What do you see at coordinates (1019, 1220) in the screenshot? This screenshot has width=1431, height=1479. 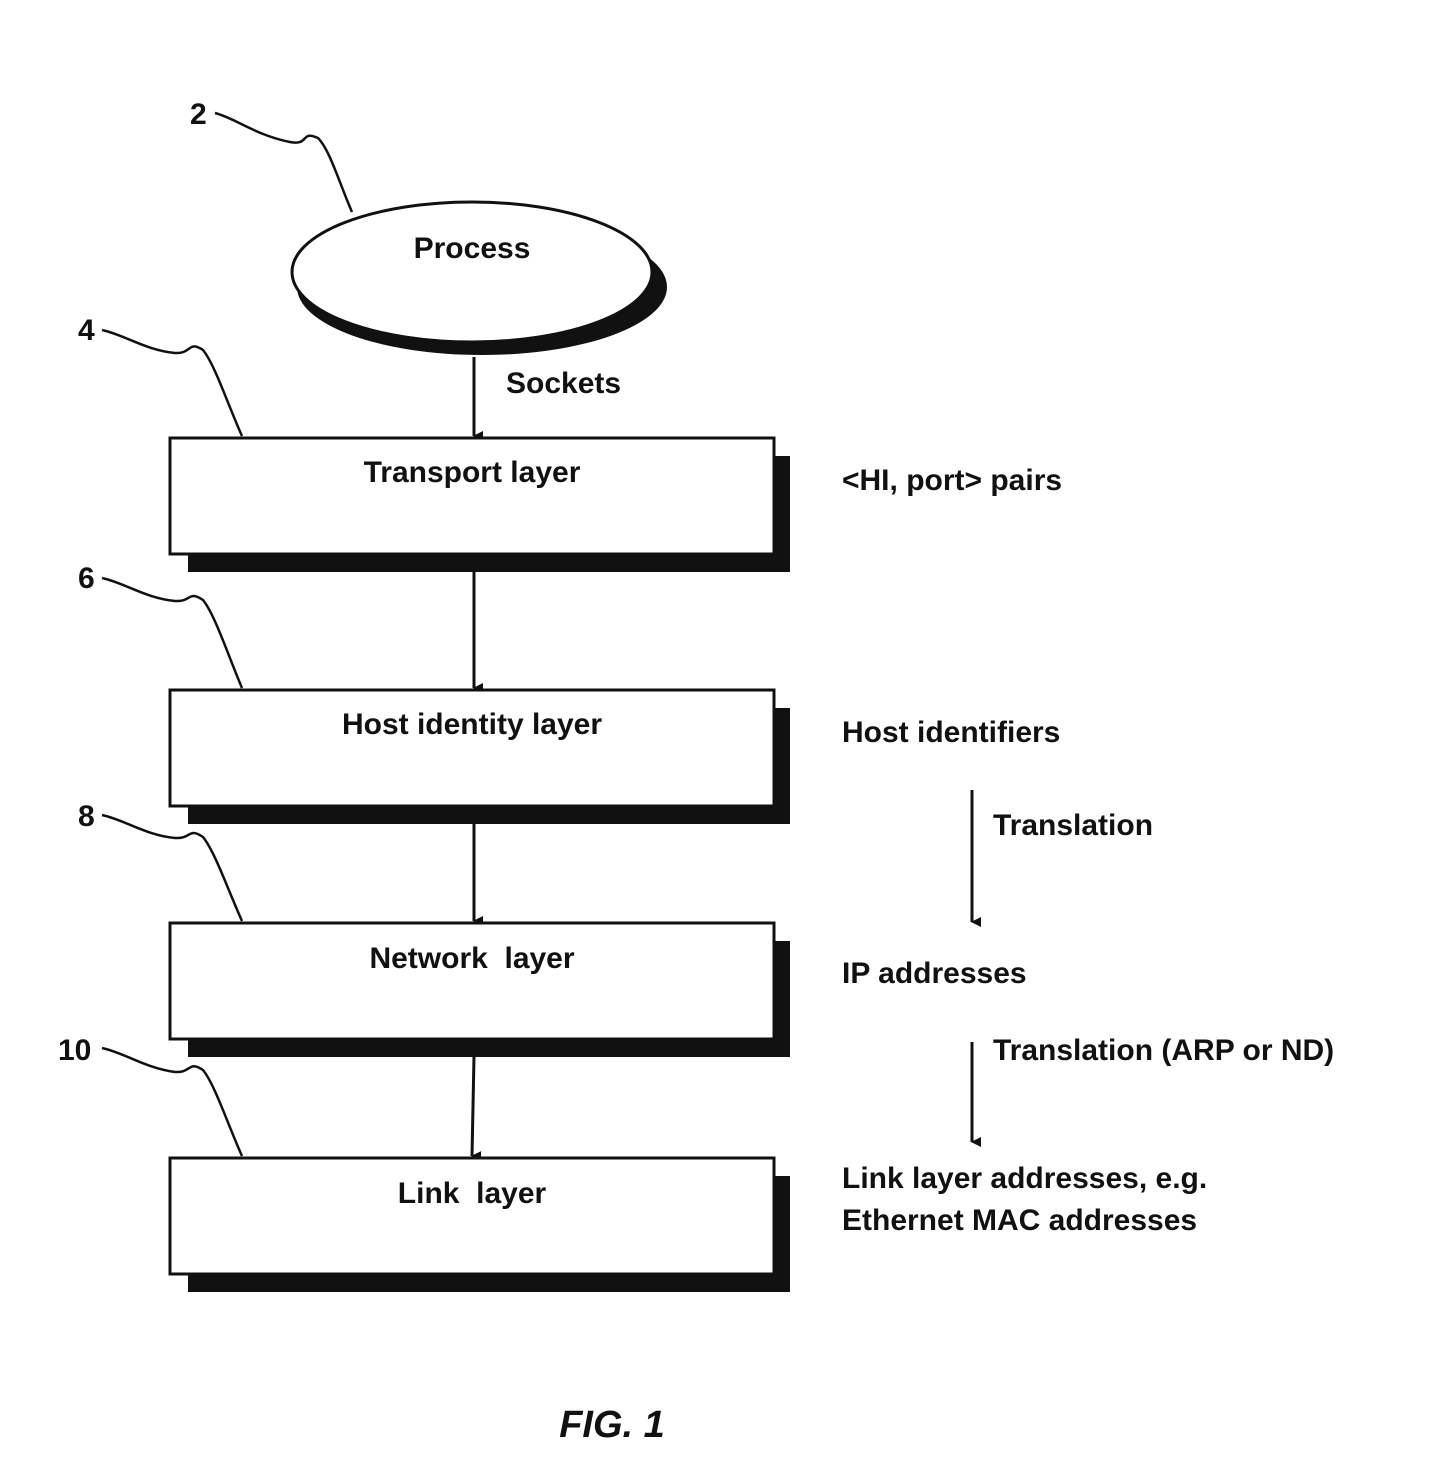 I see `link-side-label-line-2: Ethernet MAC addresses` at bounding box center [1019, 1220].